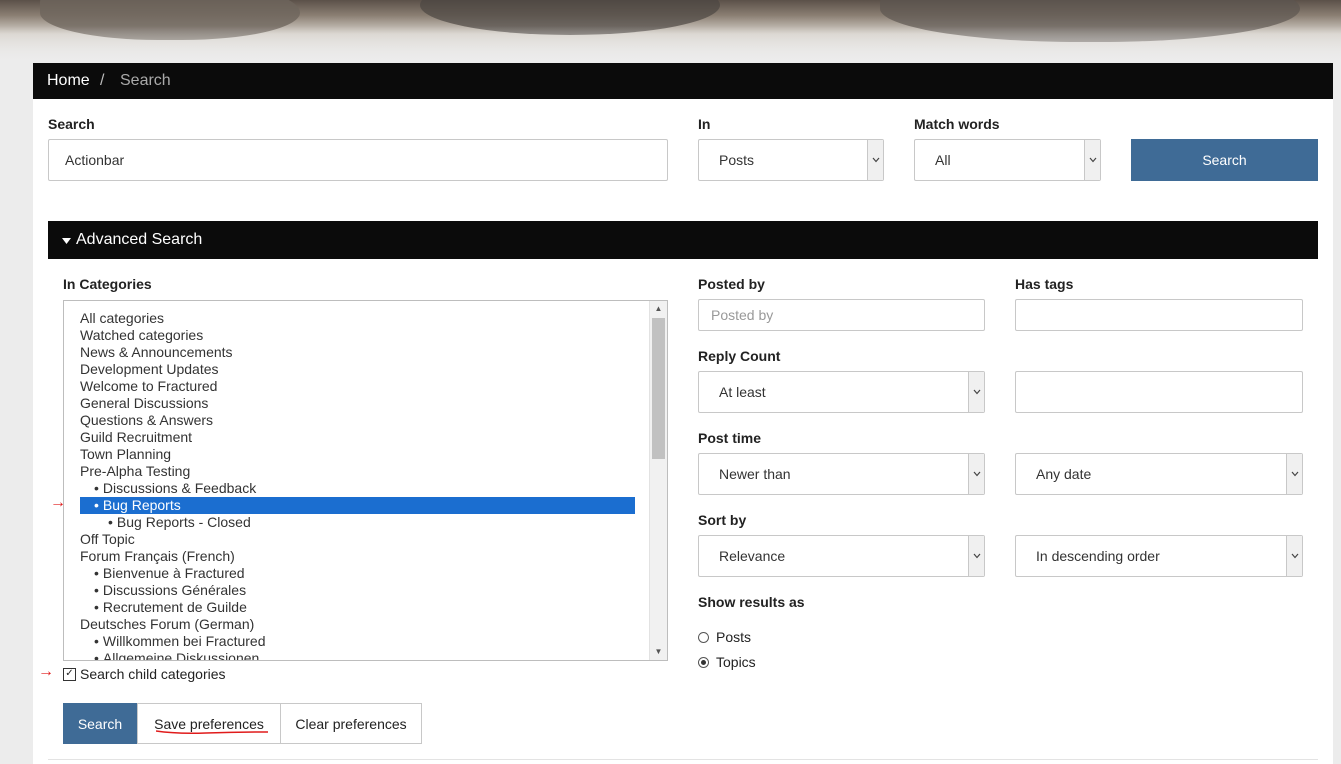  What do you see at coordinates (737, 160) in the screenshot?
I see `in-select-value: Posts` at bounding box center [737, 160].